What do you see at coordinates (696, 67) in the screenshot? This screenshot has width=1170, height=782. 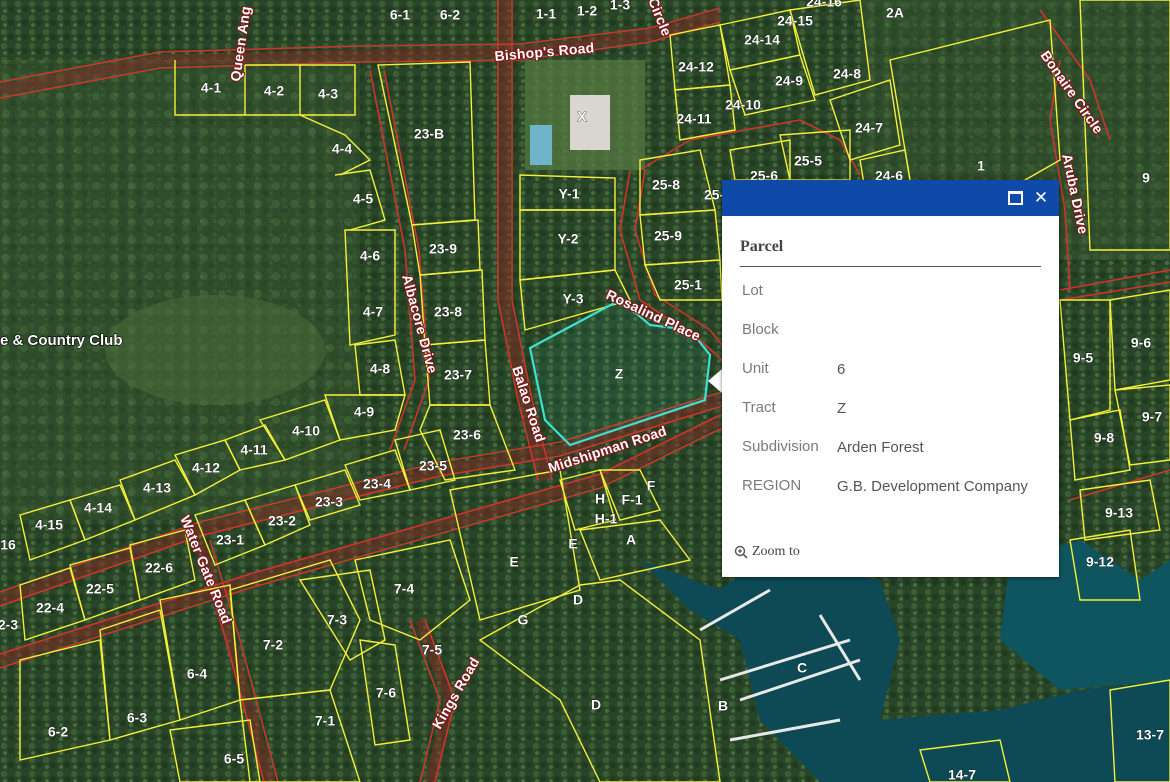 I see `parcel-label: 24-12` at bounding box center [696, 67].